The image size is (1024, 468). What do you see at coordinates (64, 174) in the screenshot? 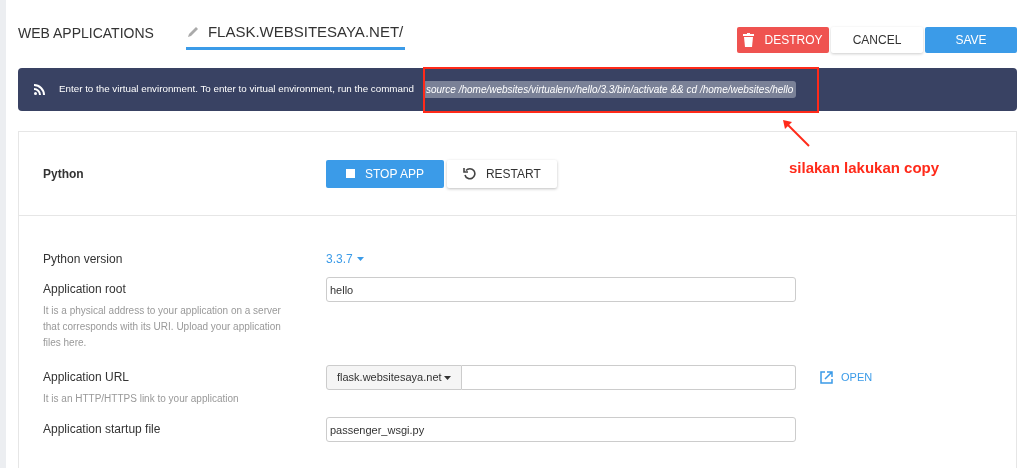
I see `section-title: Python` at bounding box center [64, 174].